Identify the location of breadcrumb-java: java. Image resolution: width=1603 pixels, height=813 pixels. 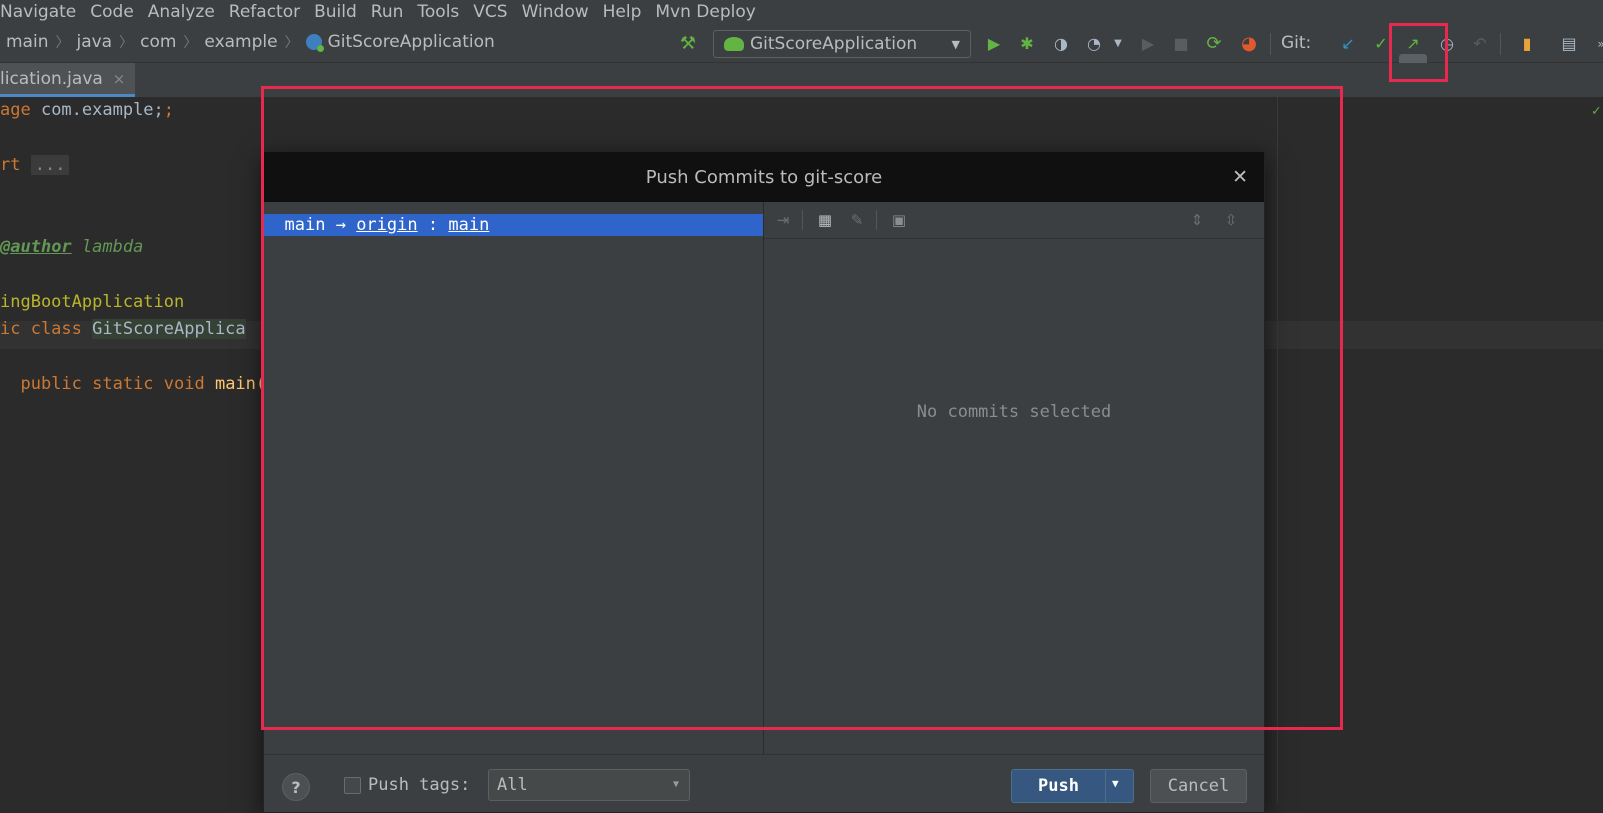
(94, 42).